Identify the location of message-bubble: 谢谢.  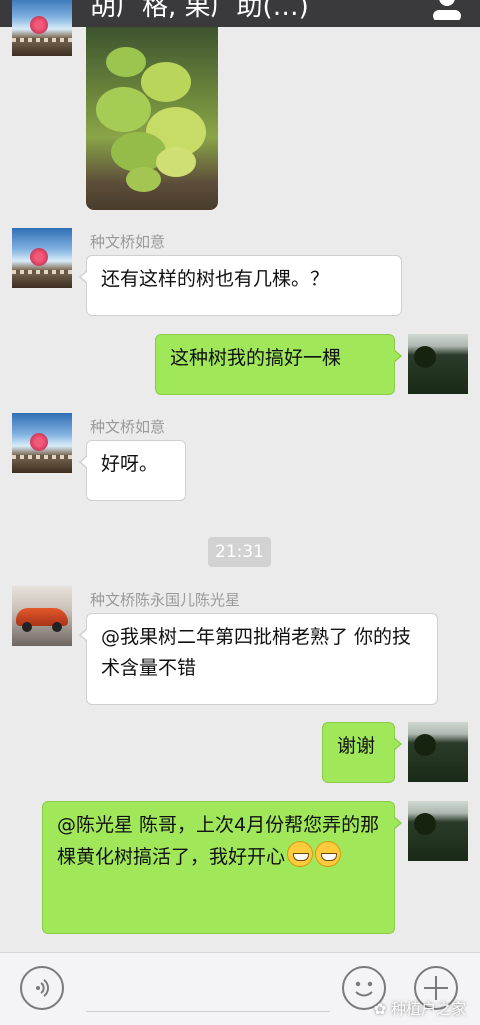
(362, 752).